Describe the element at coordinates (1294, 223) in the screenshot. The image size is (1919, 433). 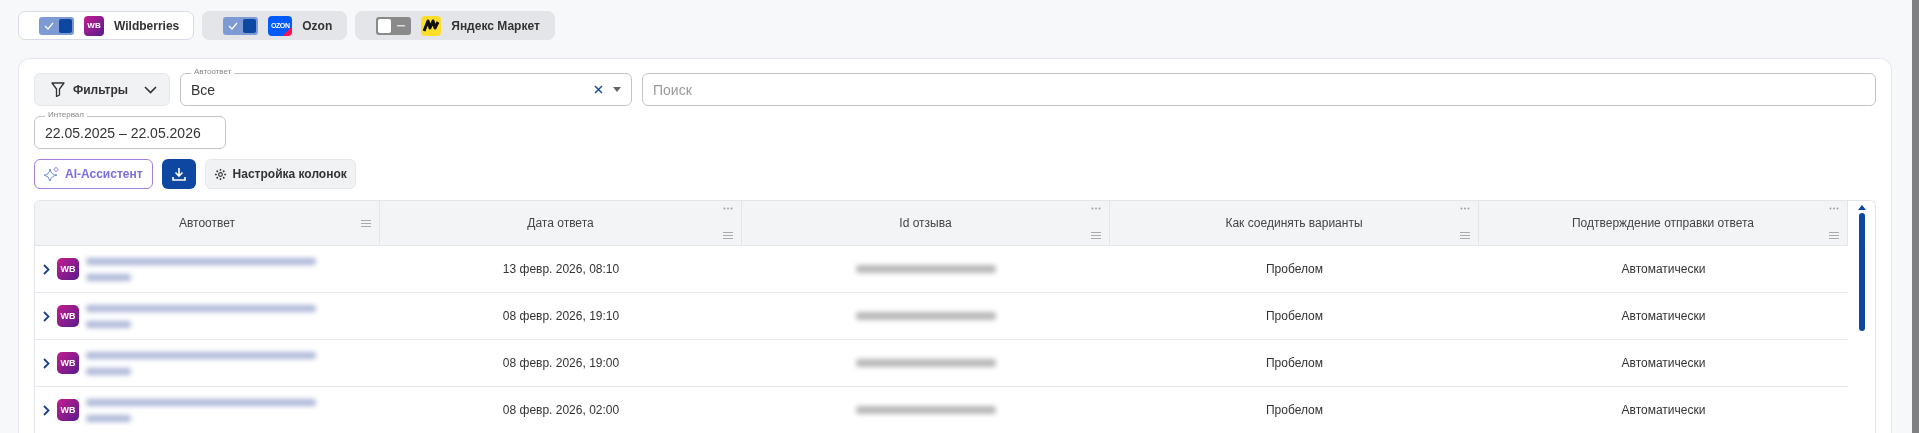
I see `column-header: Как соединять варианты` at that location.